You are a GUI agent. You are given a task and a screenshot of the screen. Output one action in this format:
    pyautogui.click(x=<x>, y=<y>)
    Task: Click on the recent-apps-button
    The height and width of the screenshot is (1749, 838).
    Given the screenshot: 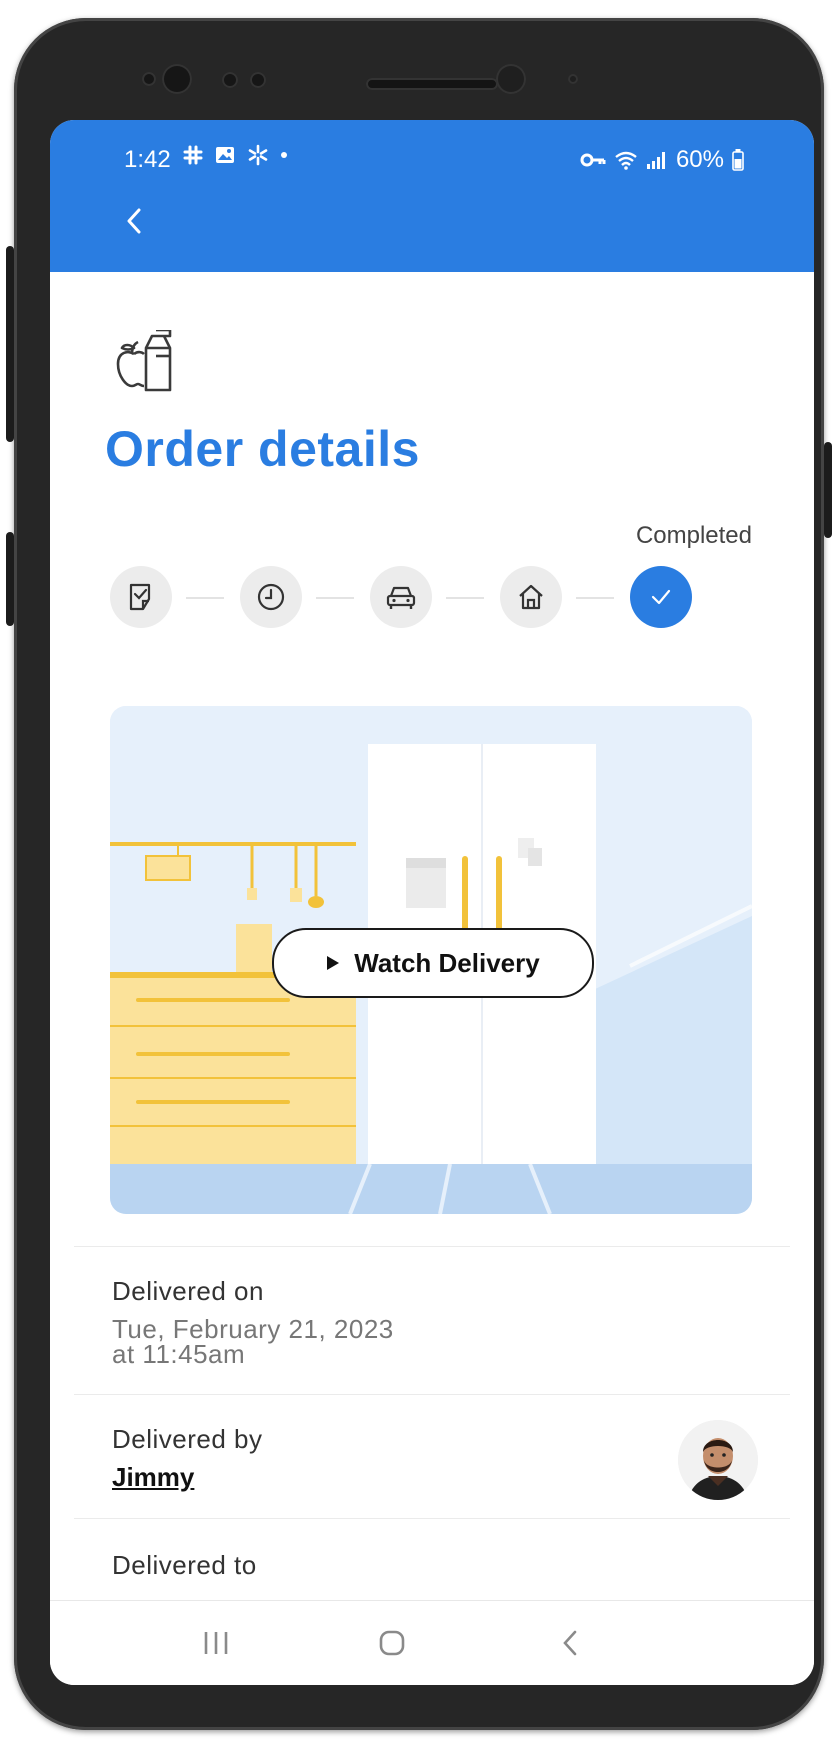 What is the action you would take?
    pyautogui.click(x=216, y=1643)
    